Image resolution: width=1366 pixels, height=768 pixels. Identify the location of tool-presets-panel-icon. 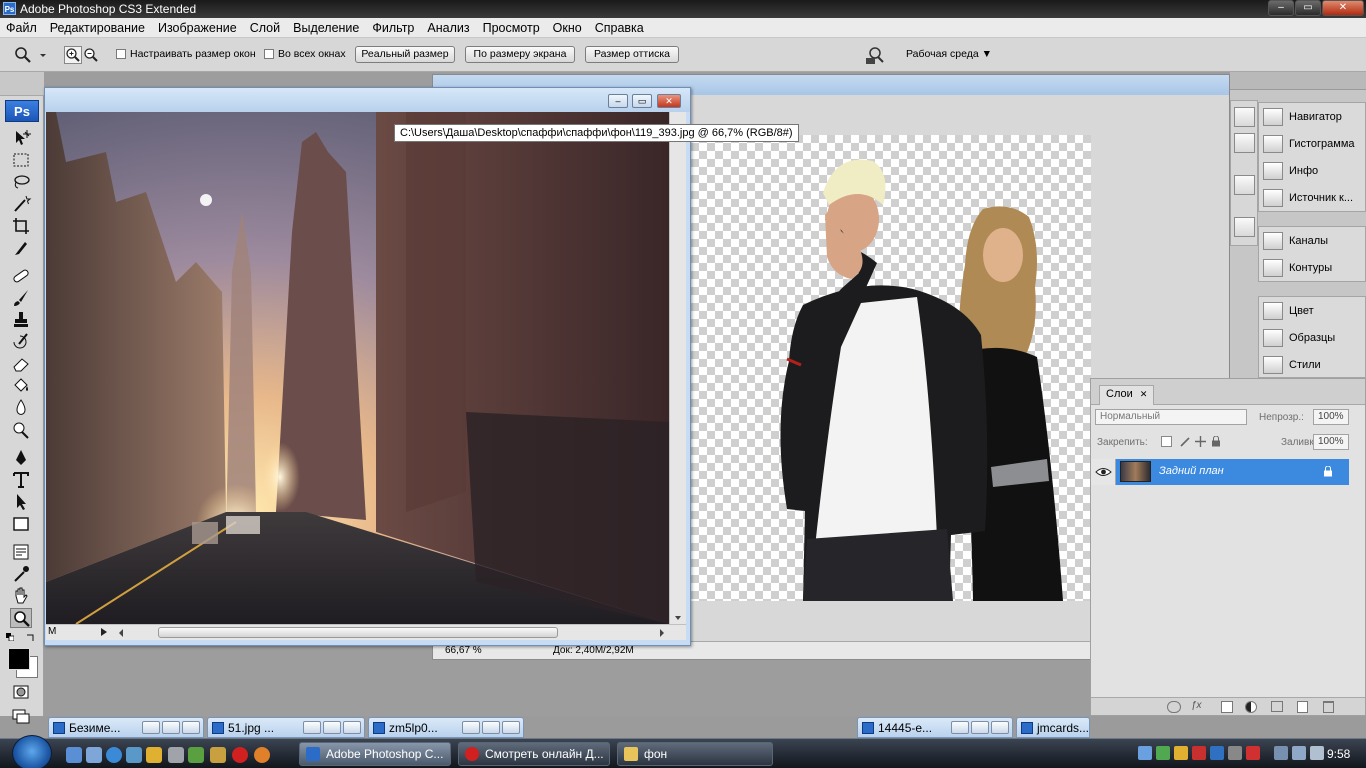
(1244, 185).